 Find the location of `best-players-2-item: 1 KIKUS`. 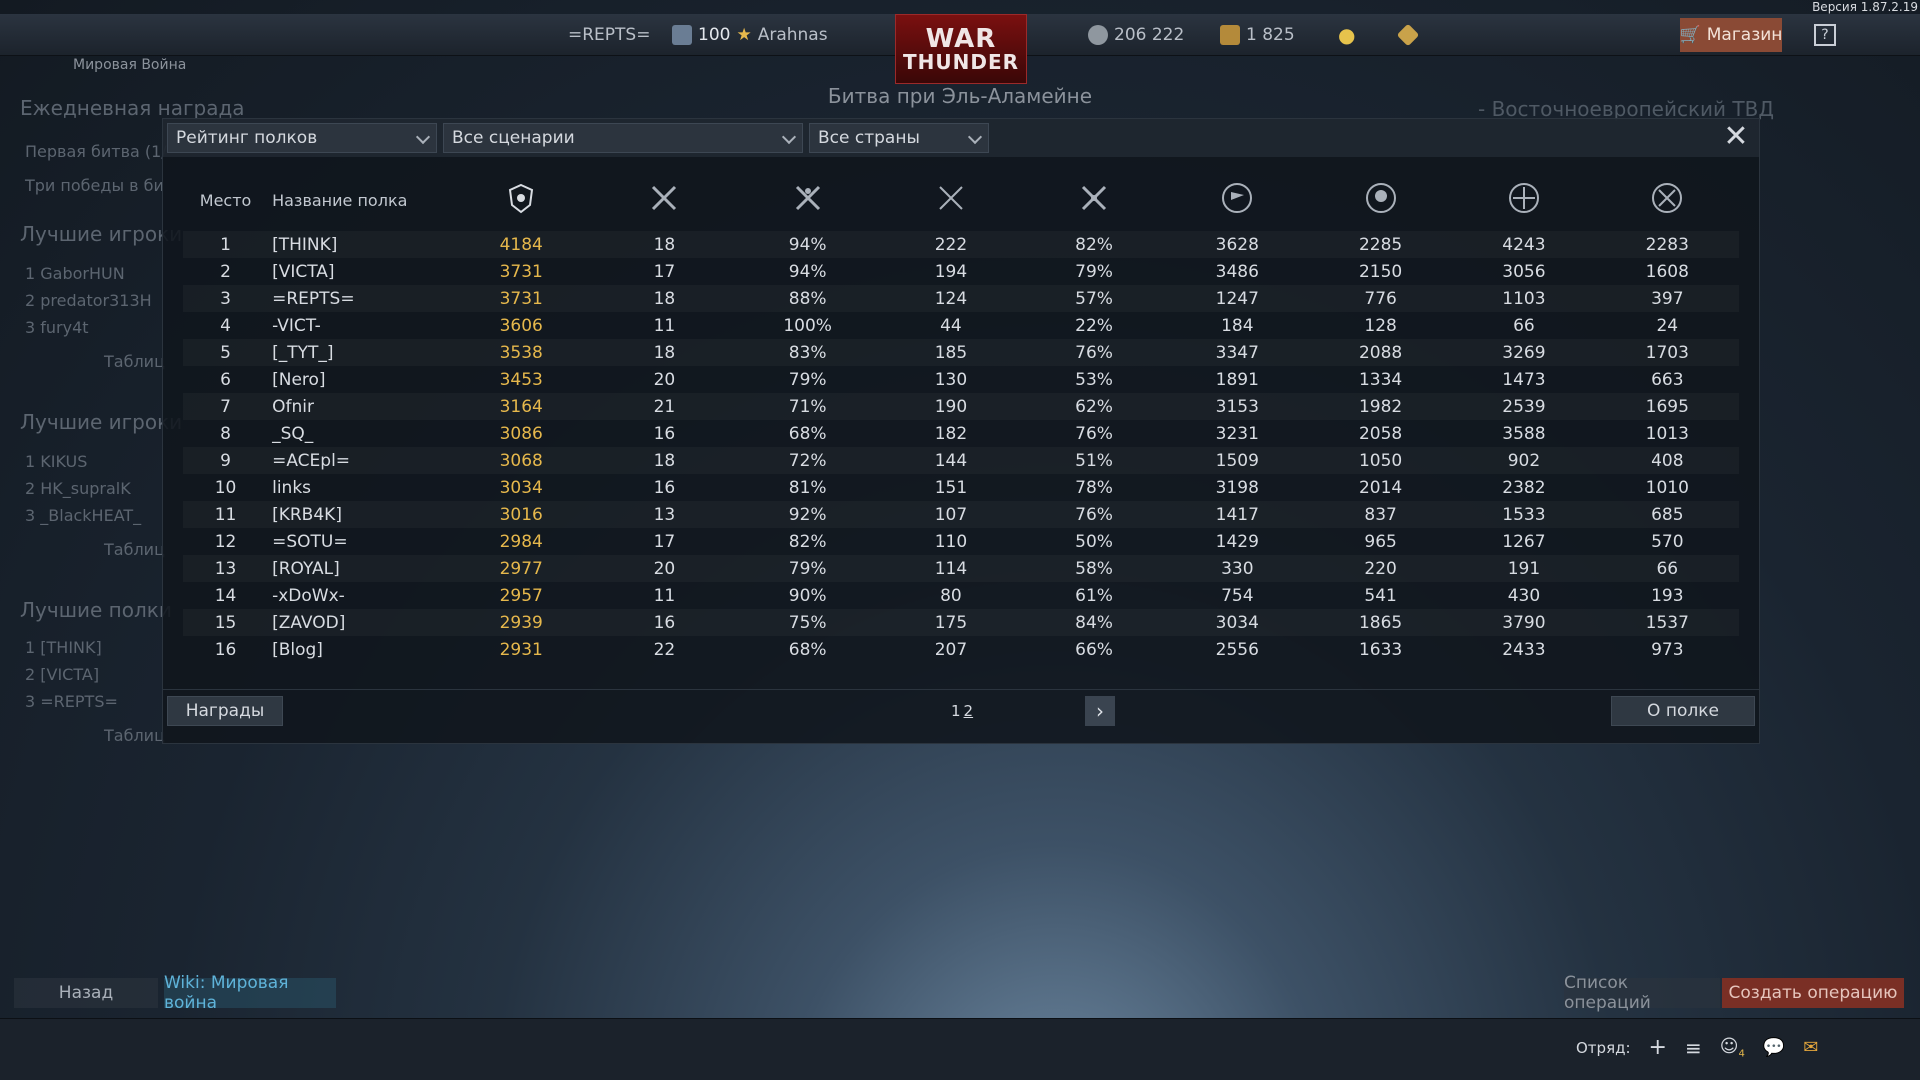

best-players-2-item: 1 KIKUS is located at coordinates (56, 461).